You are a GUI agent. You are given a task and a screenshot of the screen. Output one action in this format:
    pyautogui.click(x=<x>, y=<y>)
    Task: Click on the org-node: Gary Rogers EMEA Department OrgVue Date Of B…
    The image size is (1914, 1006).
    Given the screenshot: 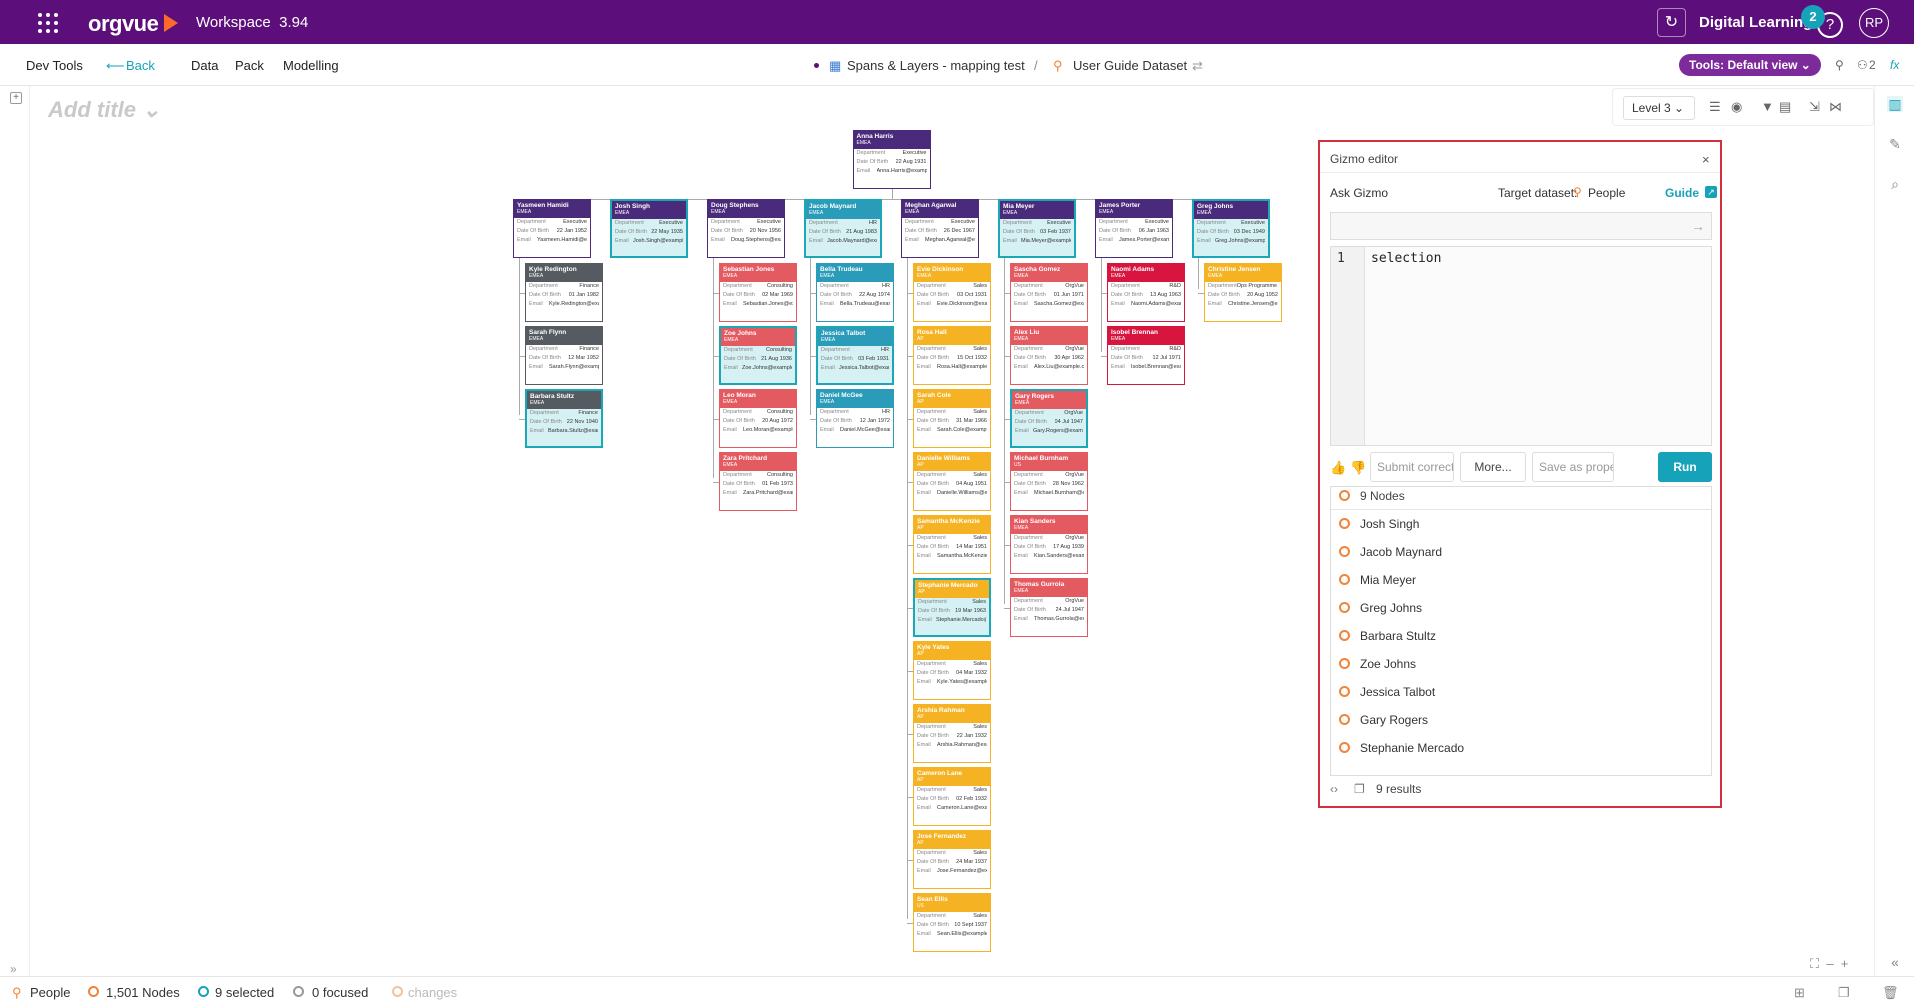 What is the action you would take?
    pyautogui.click(x=1049, y=418)
    